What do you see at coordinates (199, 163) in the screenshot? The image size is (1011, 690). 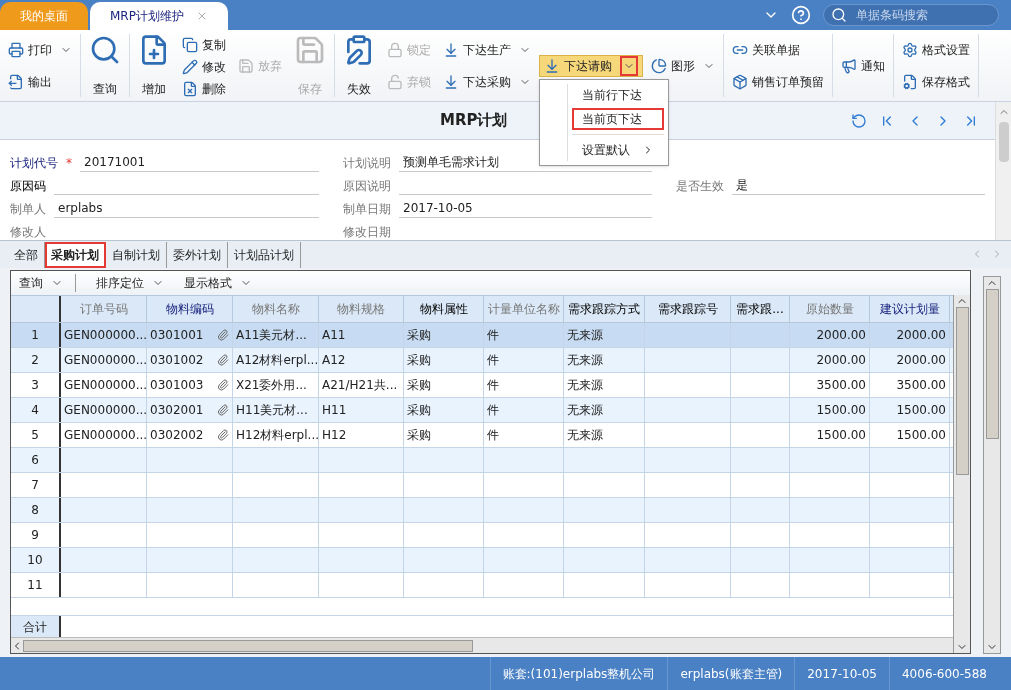 I see `input-field: 20171001` at bounding box center [199, 163].